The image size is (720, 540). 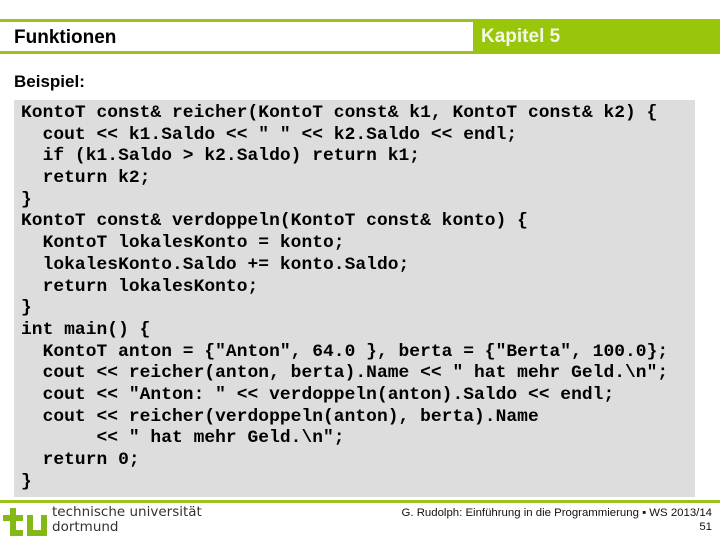 What do you see at coordinates (127, 512) in the screenshot?
I see `university-name-line1: technische universität` at bounding box center [127, 512].